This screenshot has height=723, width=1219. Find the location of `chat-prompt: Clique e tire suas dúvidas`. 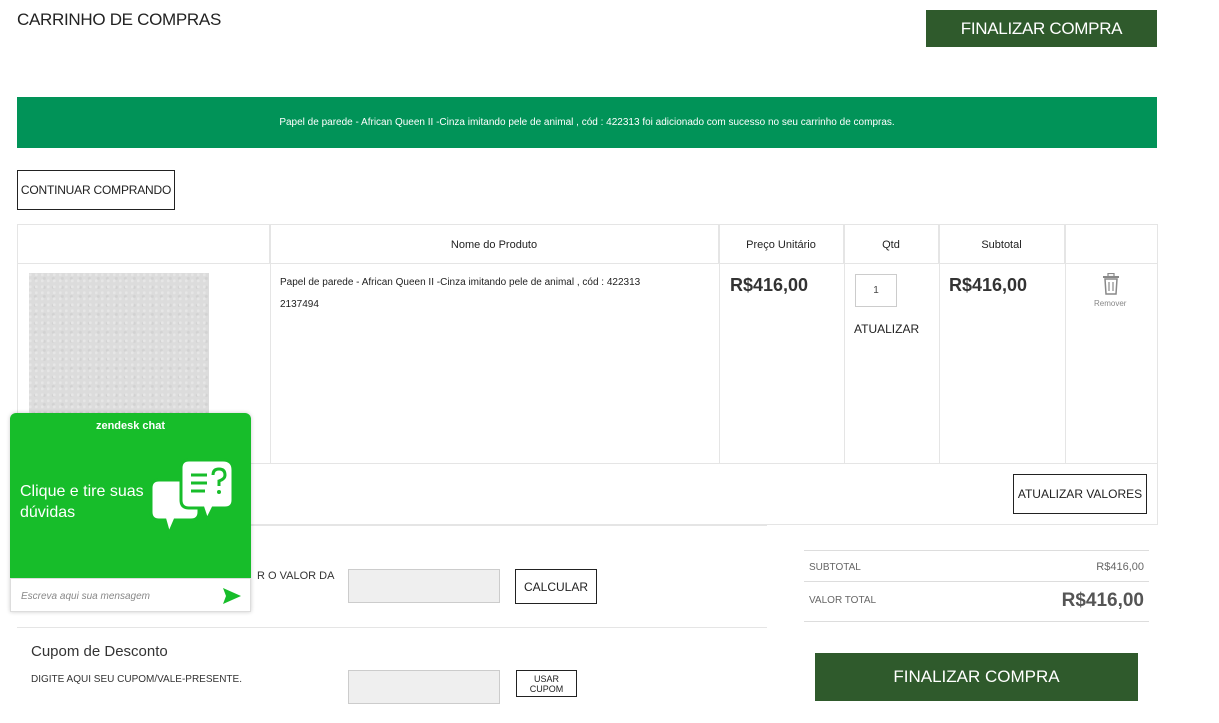

chat-prompt: Clique e tire suas dúvidas is located at coordinates (84, 502).